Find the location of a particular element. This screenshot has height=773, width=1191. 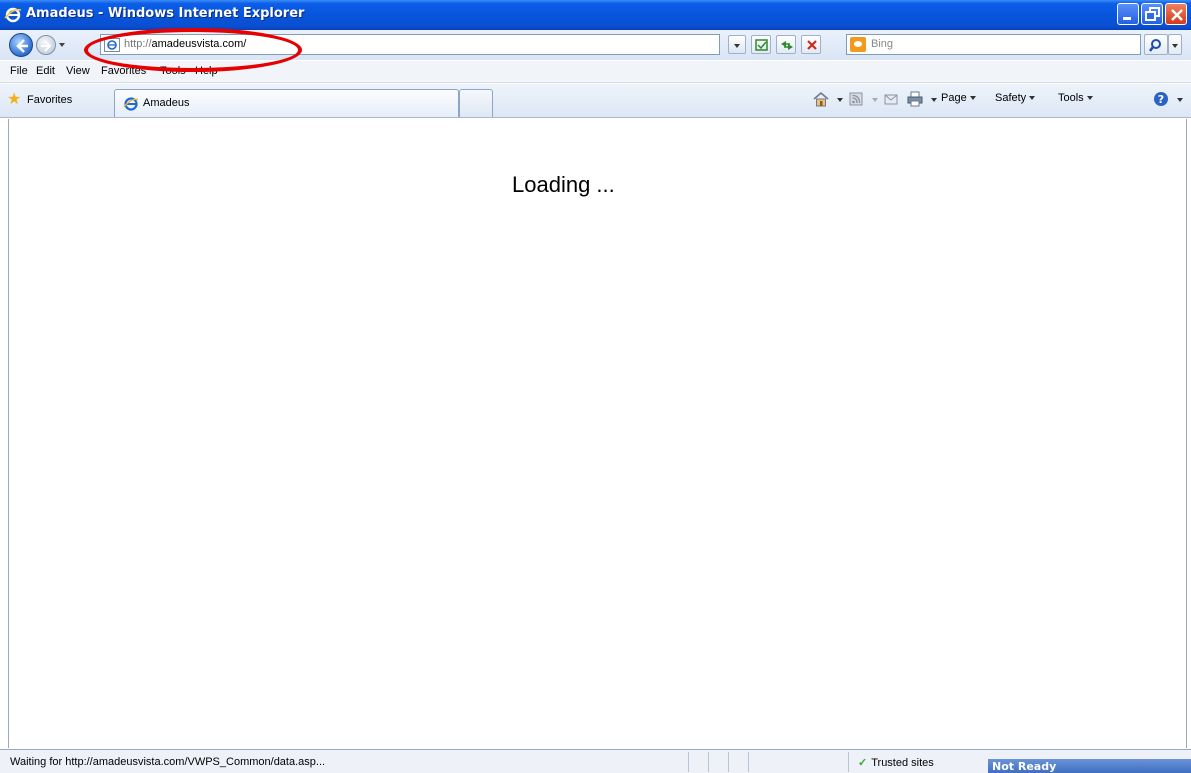

title-bar: Amadeus - Windows Internet Explorer is located at coordinates (595, 15).